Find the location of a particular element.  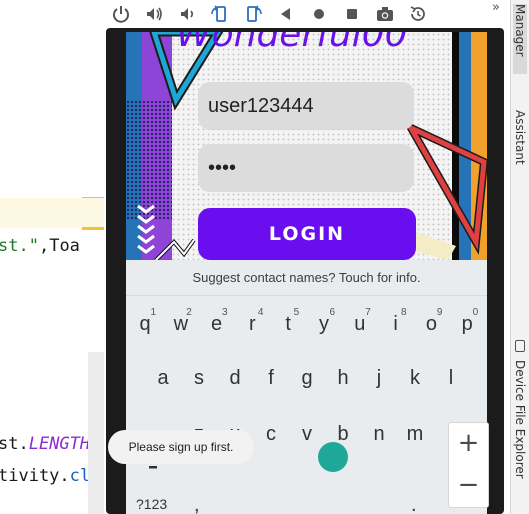

key-y: y6 is located at coordinates (324, 322).